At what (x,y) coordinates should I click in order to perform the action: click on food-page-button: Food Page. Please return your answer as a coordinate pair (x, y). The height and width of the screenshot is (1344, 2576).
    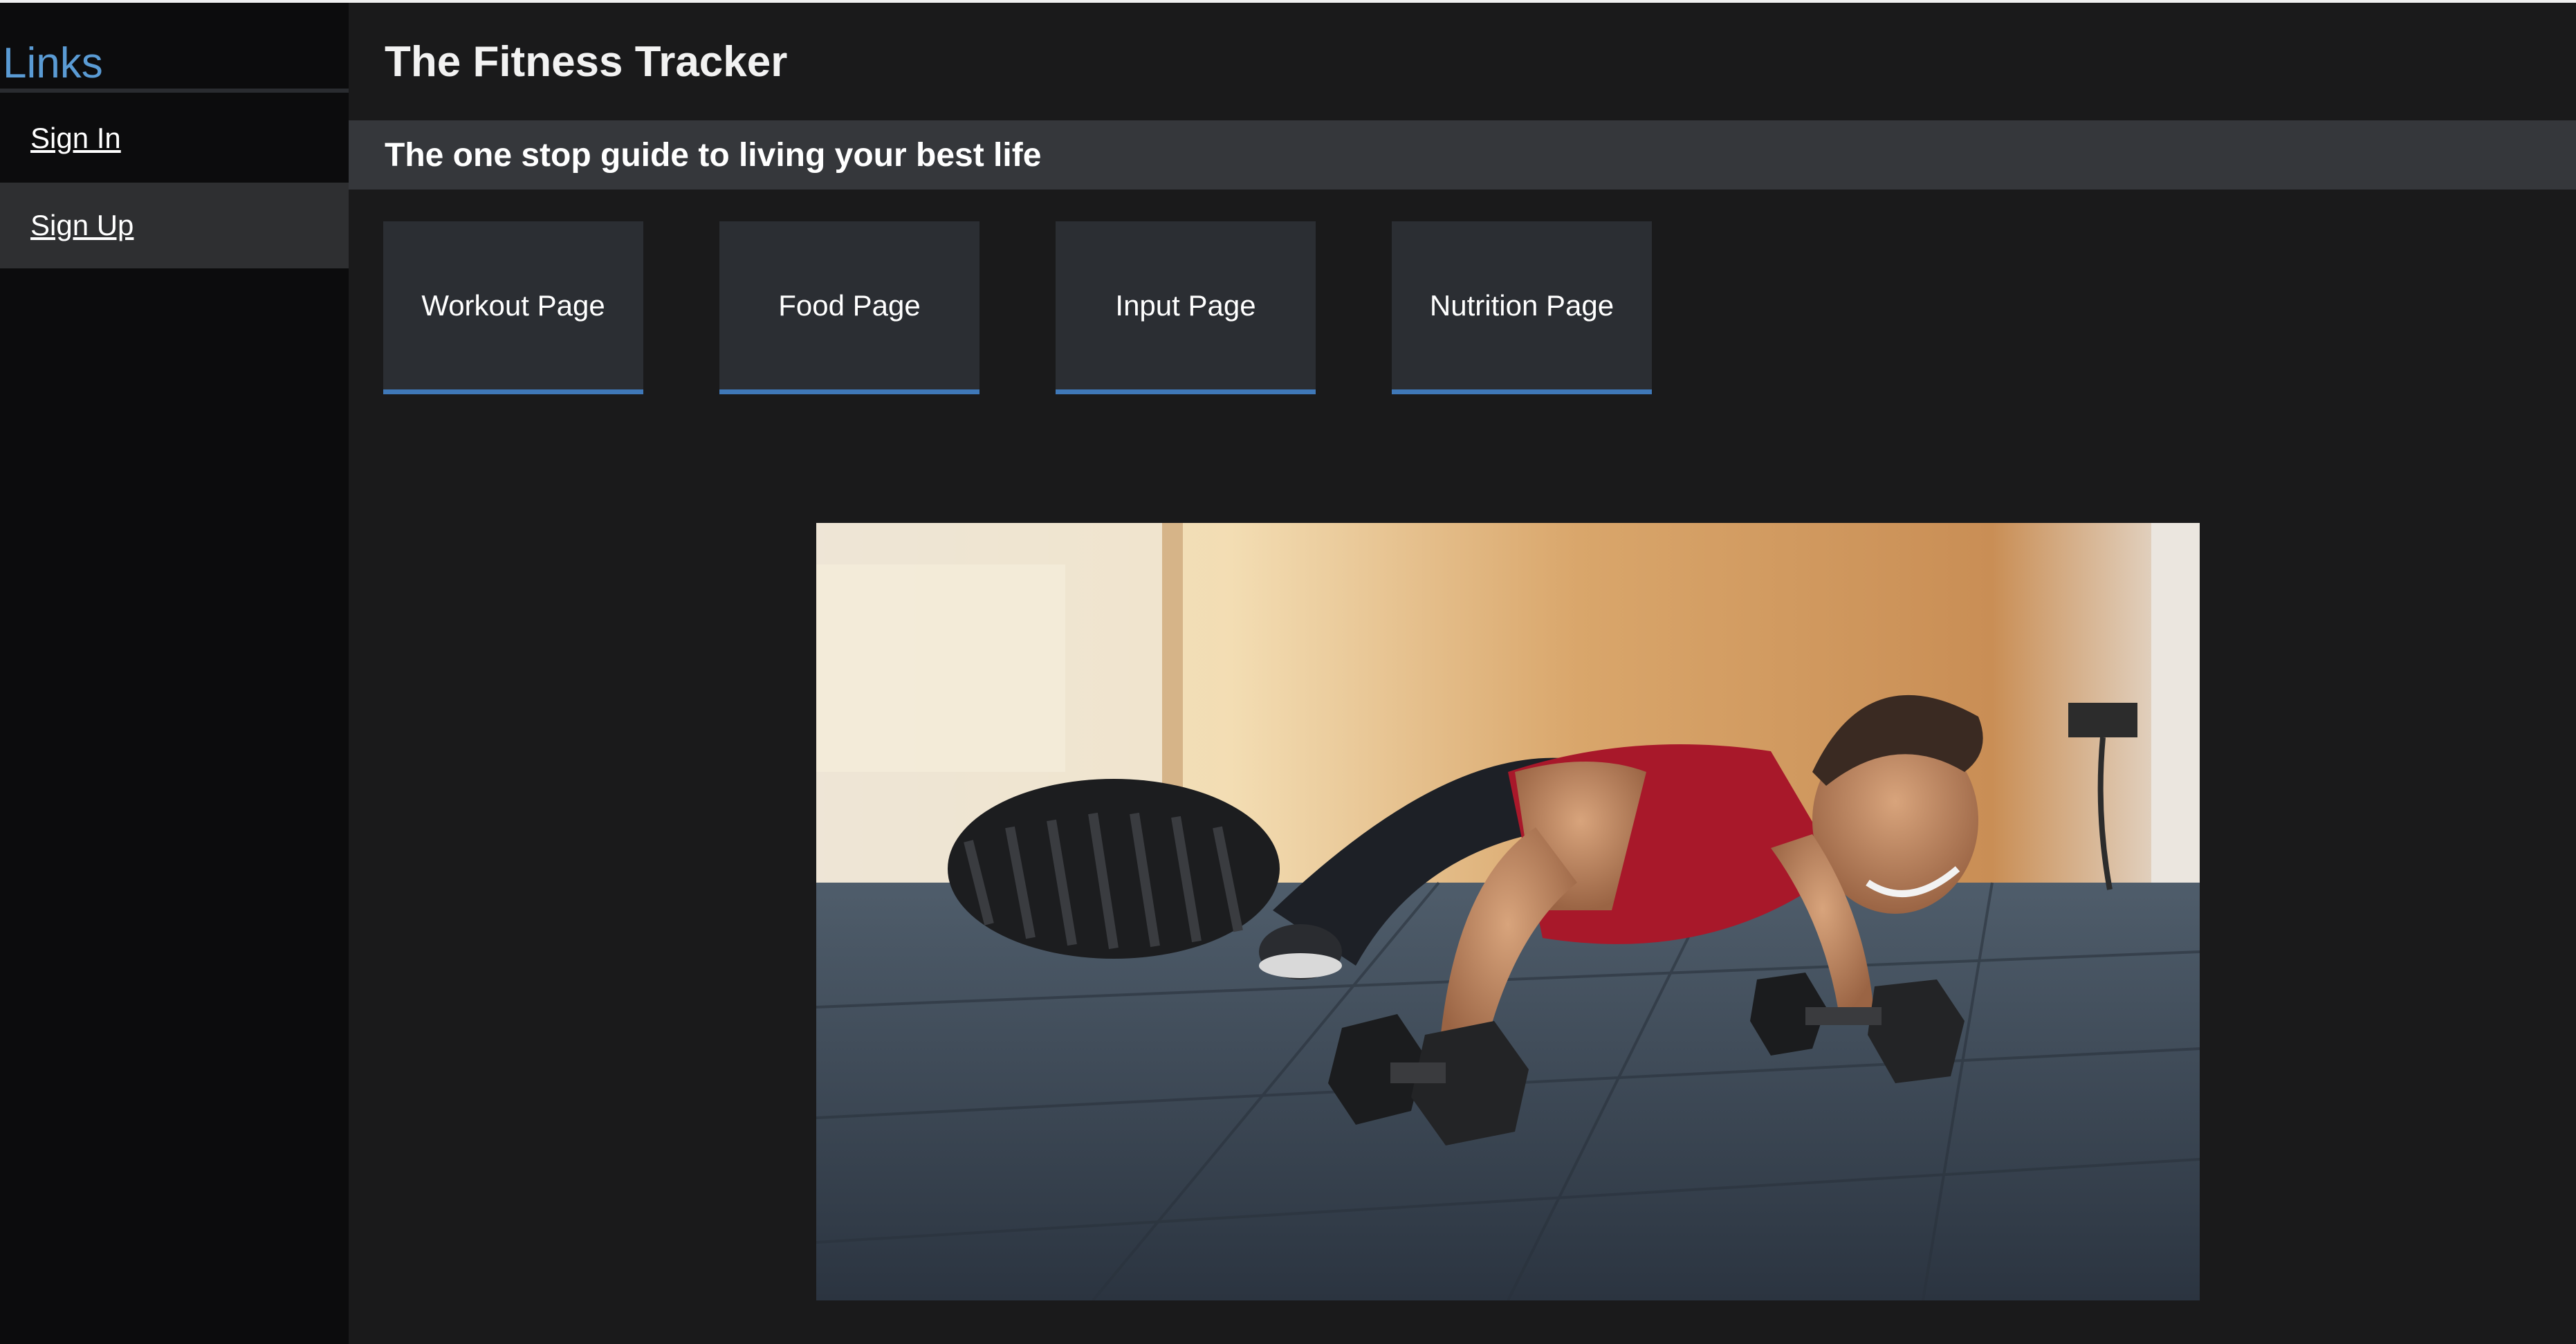
    Looking at the image, I should click on (849, 307).